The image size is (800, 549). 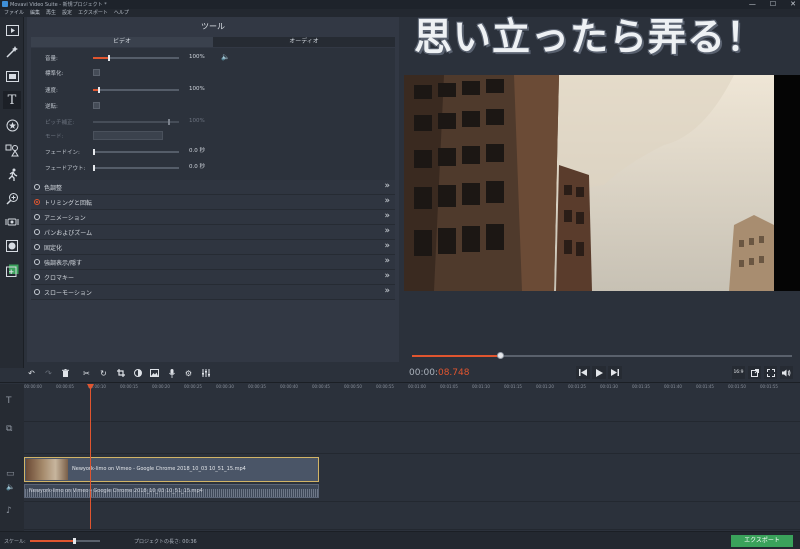 What do you see at coordinates (94, 168) in the screenshot?
I see `fade-out-knob` at bounding box center [94, 168].